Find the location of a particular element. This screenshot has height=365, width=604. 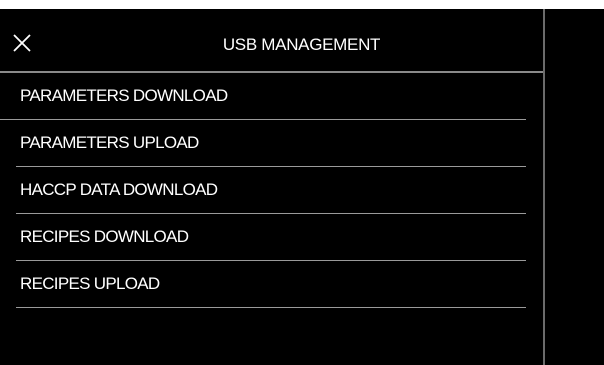

top-strip is located at coordinates (302, 4).